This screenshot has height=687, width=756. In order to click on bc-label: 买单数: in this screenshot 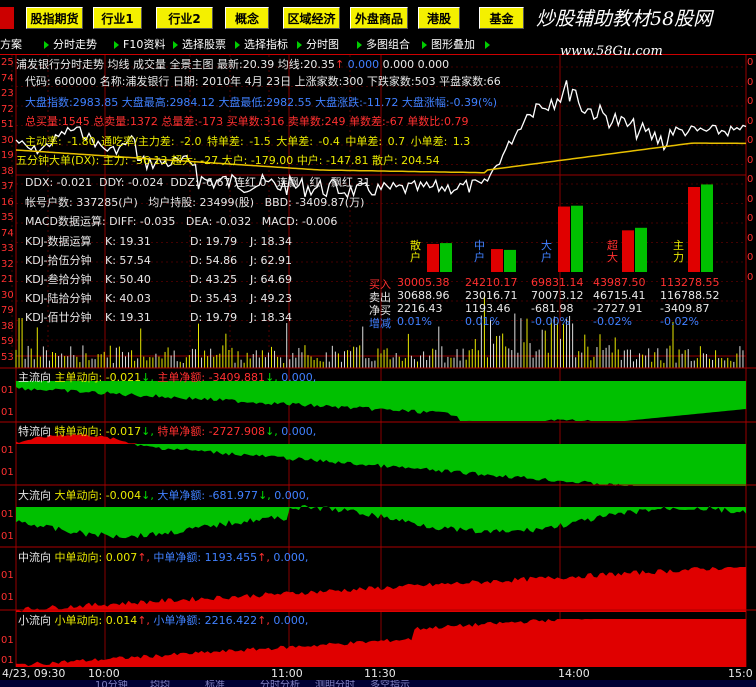, I will do `click(245, 121)`.